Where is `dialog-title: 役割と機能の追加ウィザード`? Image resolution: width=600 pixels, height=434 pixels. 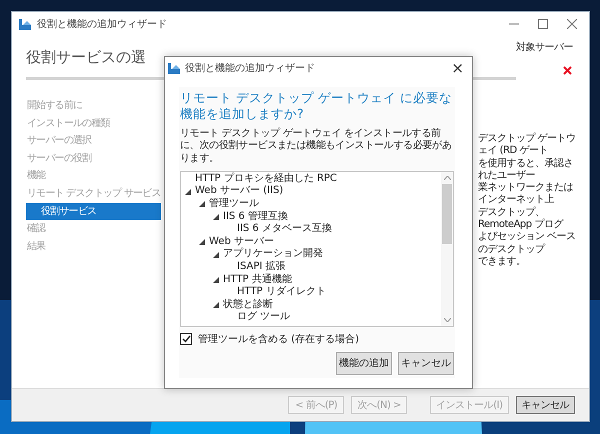
dialog-title: 役割と機能の追加ウィザード is located at coordinates (250, 68).